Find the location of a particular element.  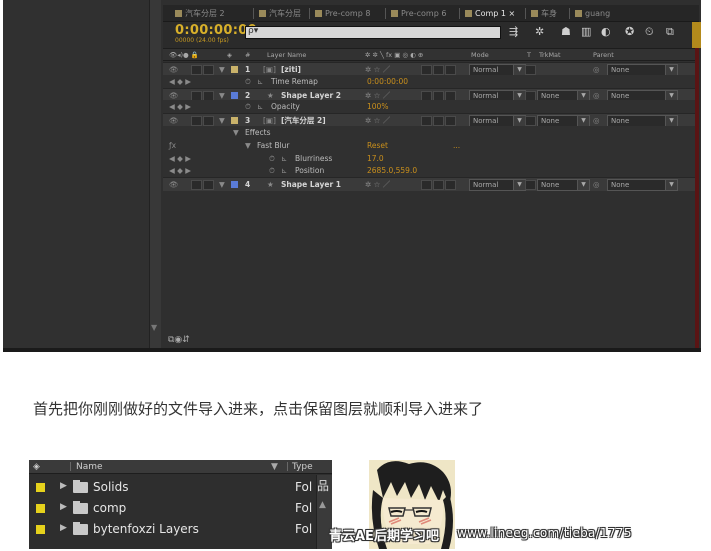

mode-dropdown: Normal ▼ is located at coordinates (497, 185).